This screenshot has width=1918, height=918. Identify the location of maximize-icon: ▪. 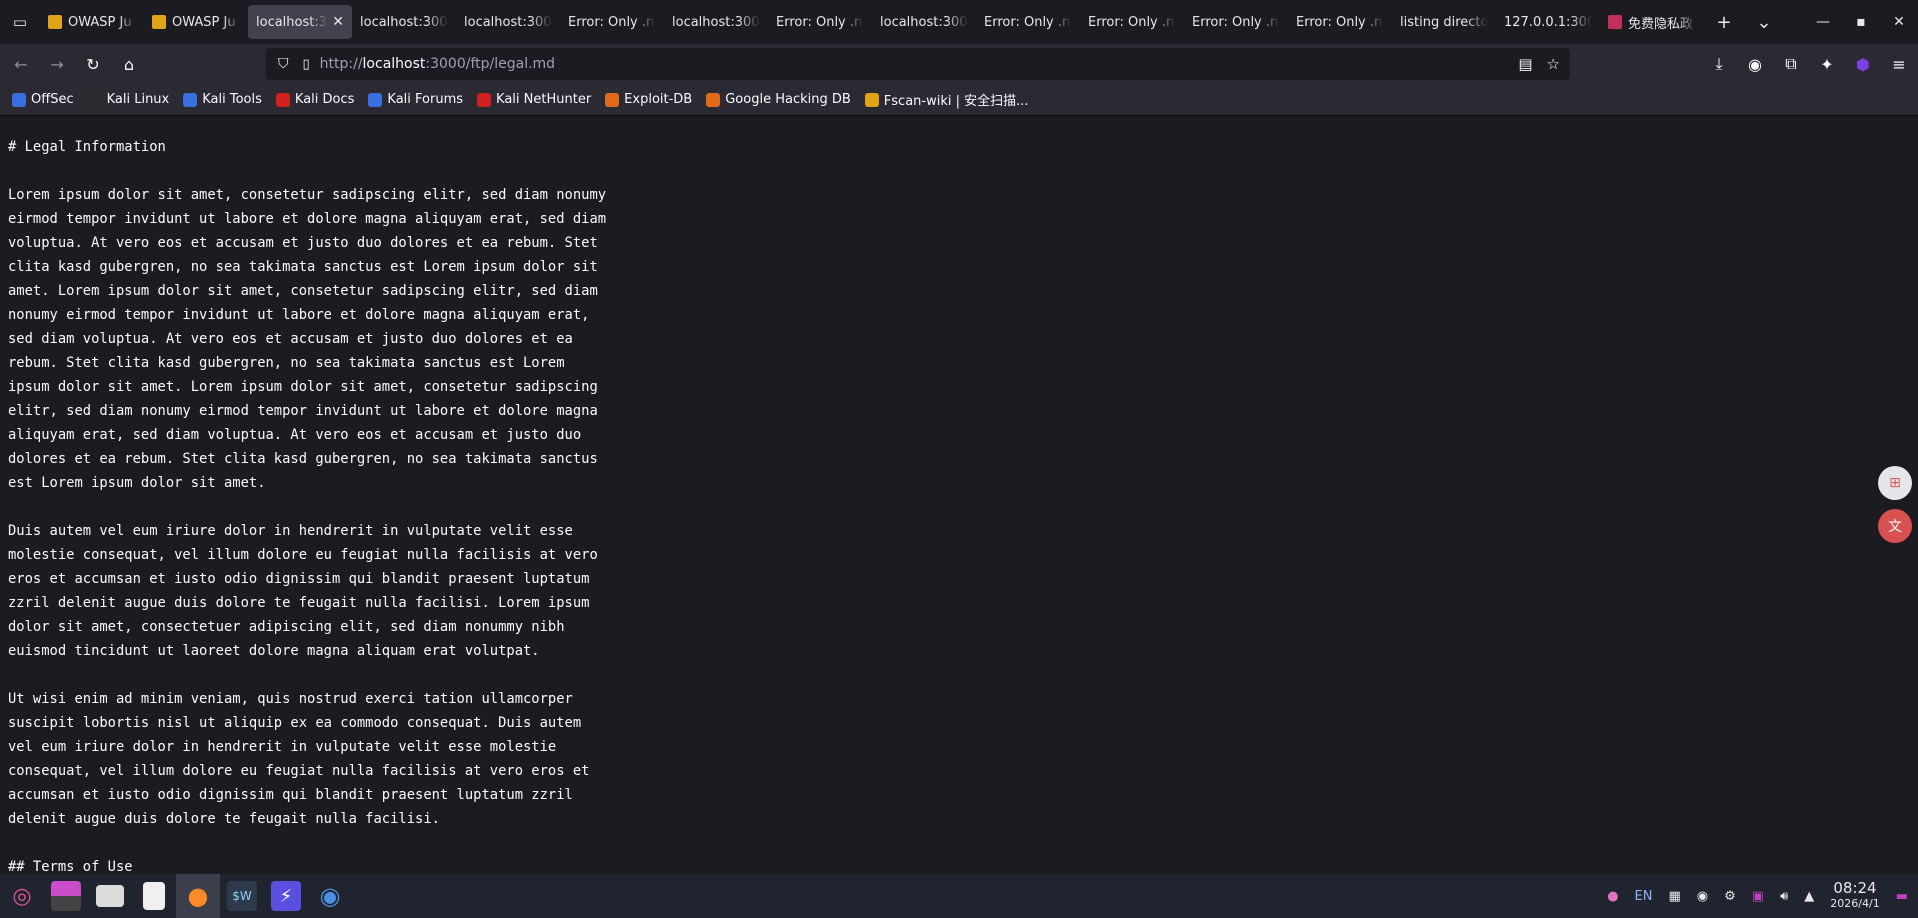
(1861, 22).